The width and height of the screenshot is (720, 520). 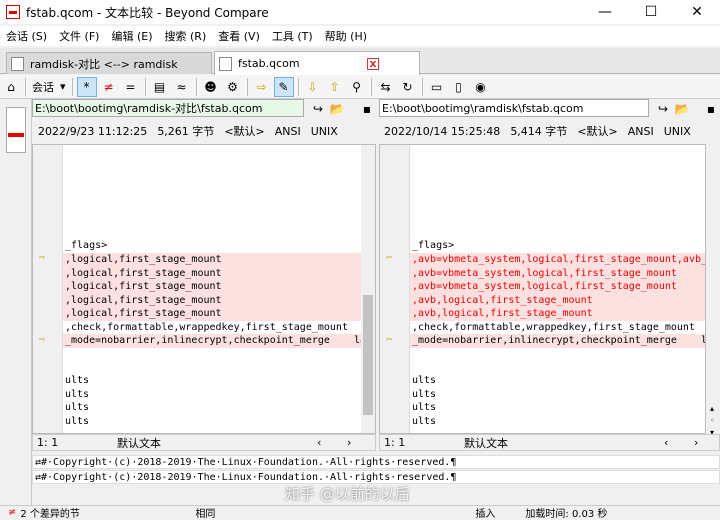 I want to click on show-same-icon: =, so click(x=131, y=87).